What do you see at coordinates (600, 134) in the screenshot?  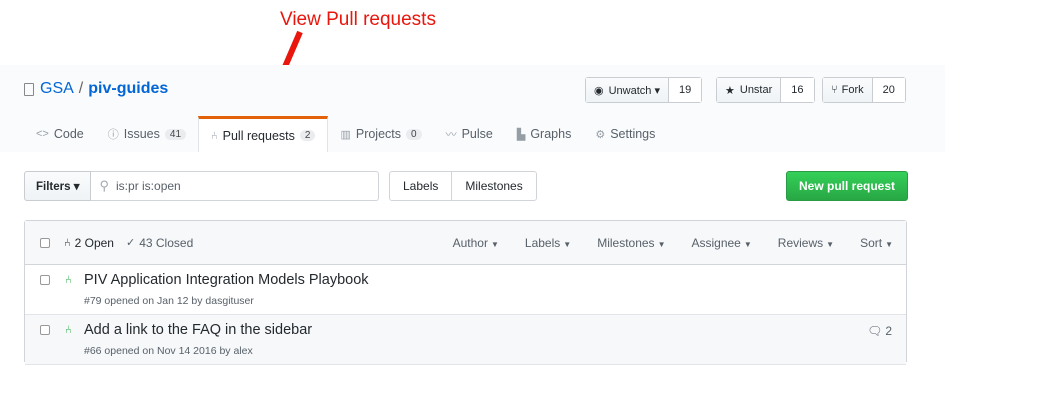 I see `gear-icon: ⚙` at bounding box center [600, 134].